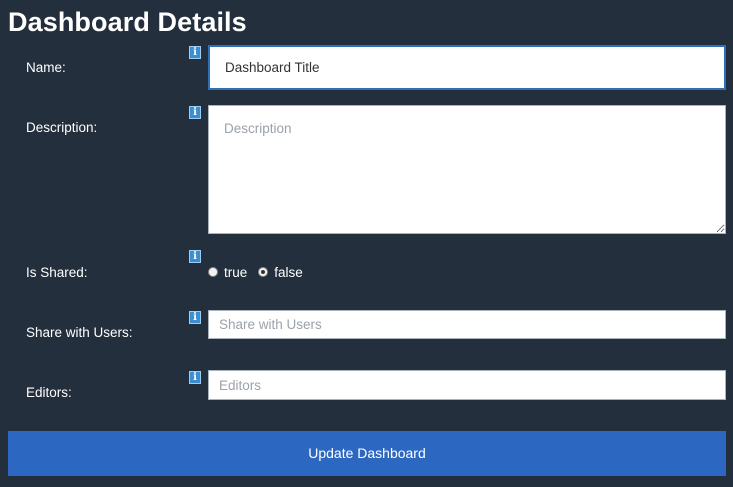  I want to click on share-with-users-label: Share with Users:, so click(79, 332).